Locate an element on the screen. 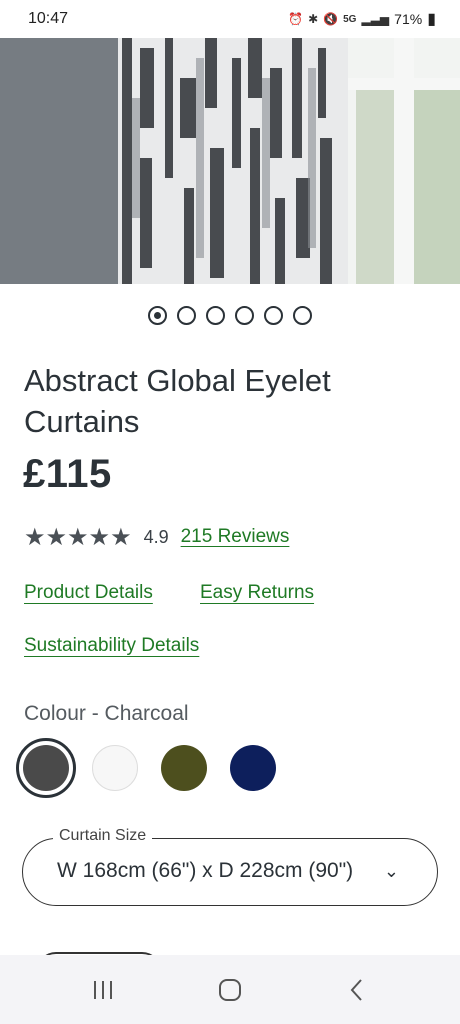 Image resolution: width=460 pixels, height=1024 pixels. swatch-white is located at coordinates (115, 768).